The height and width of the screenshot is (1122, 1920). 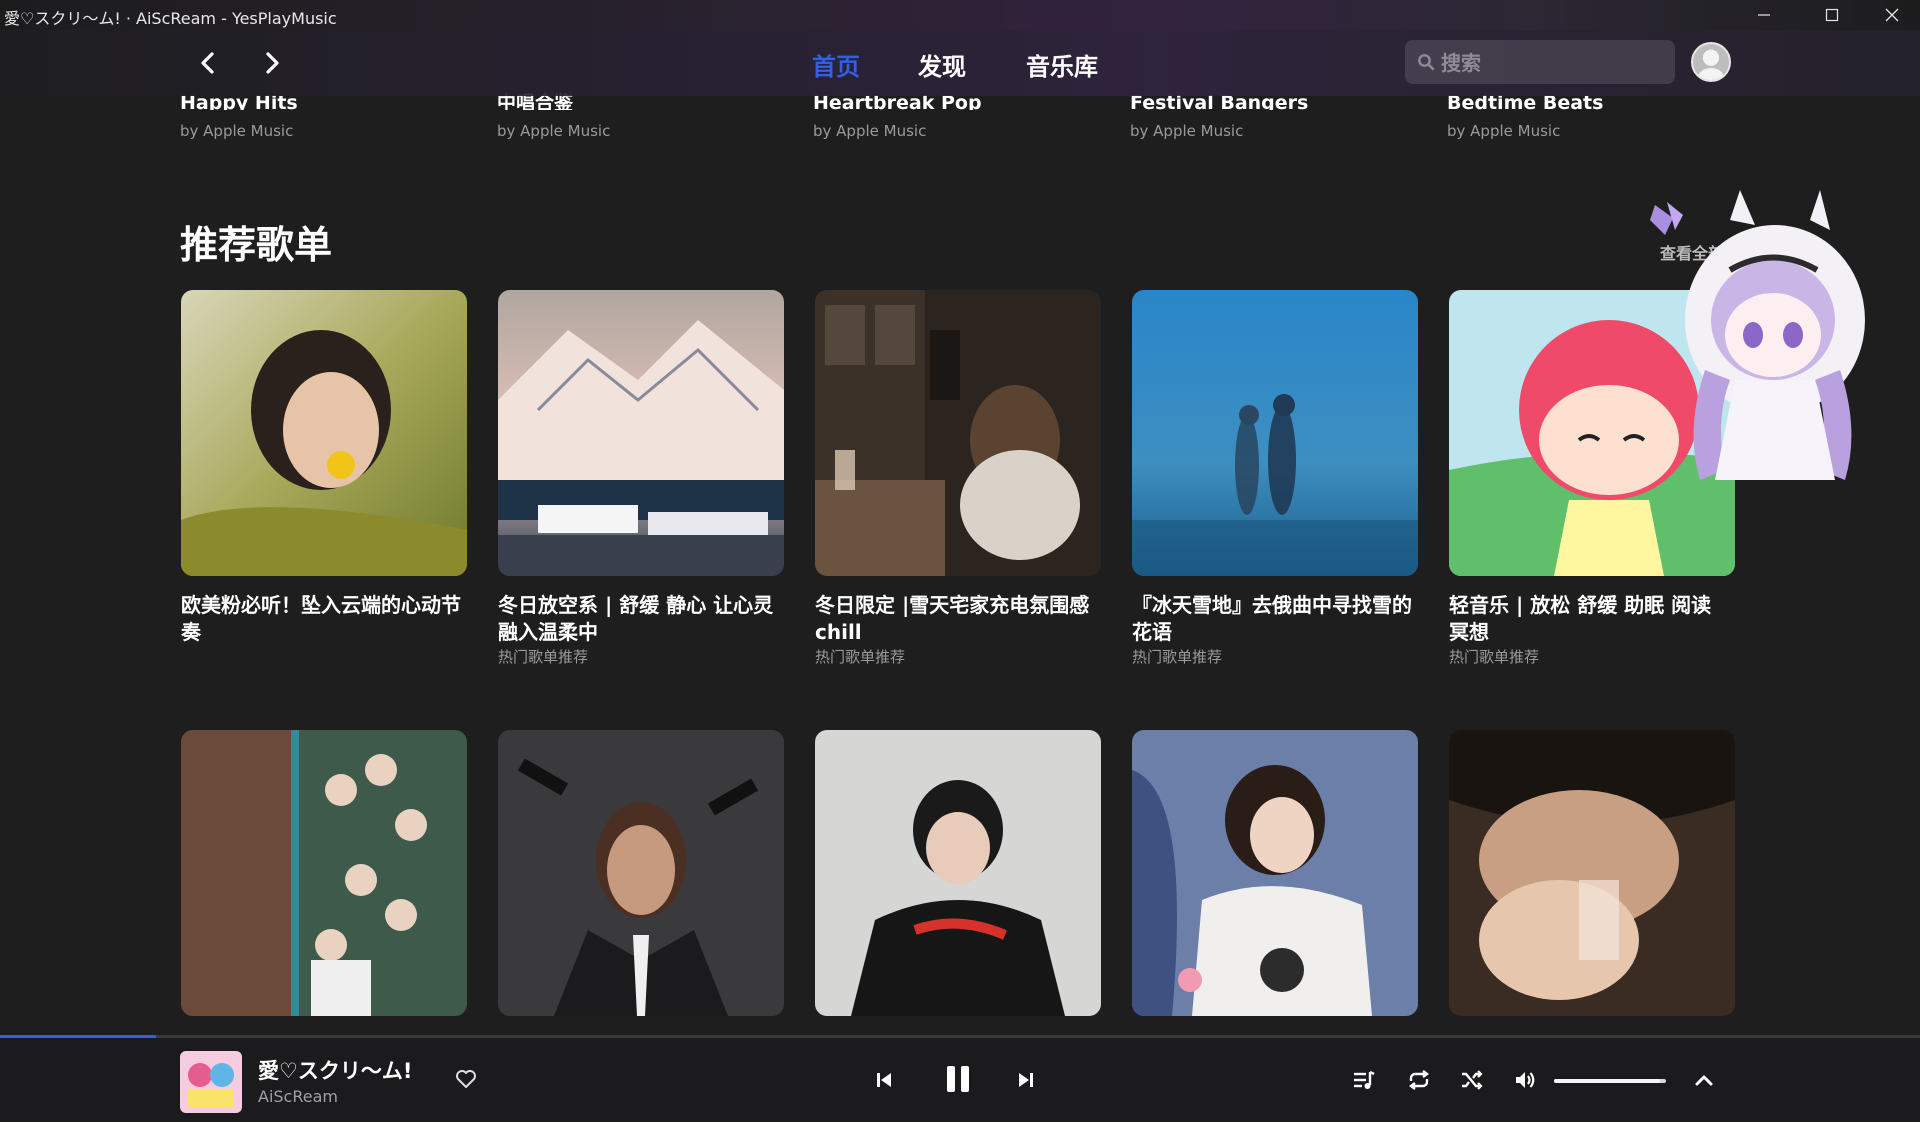 I want to click on search-input, so click(x=1551, y=63).